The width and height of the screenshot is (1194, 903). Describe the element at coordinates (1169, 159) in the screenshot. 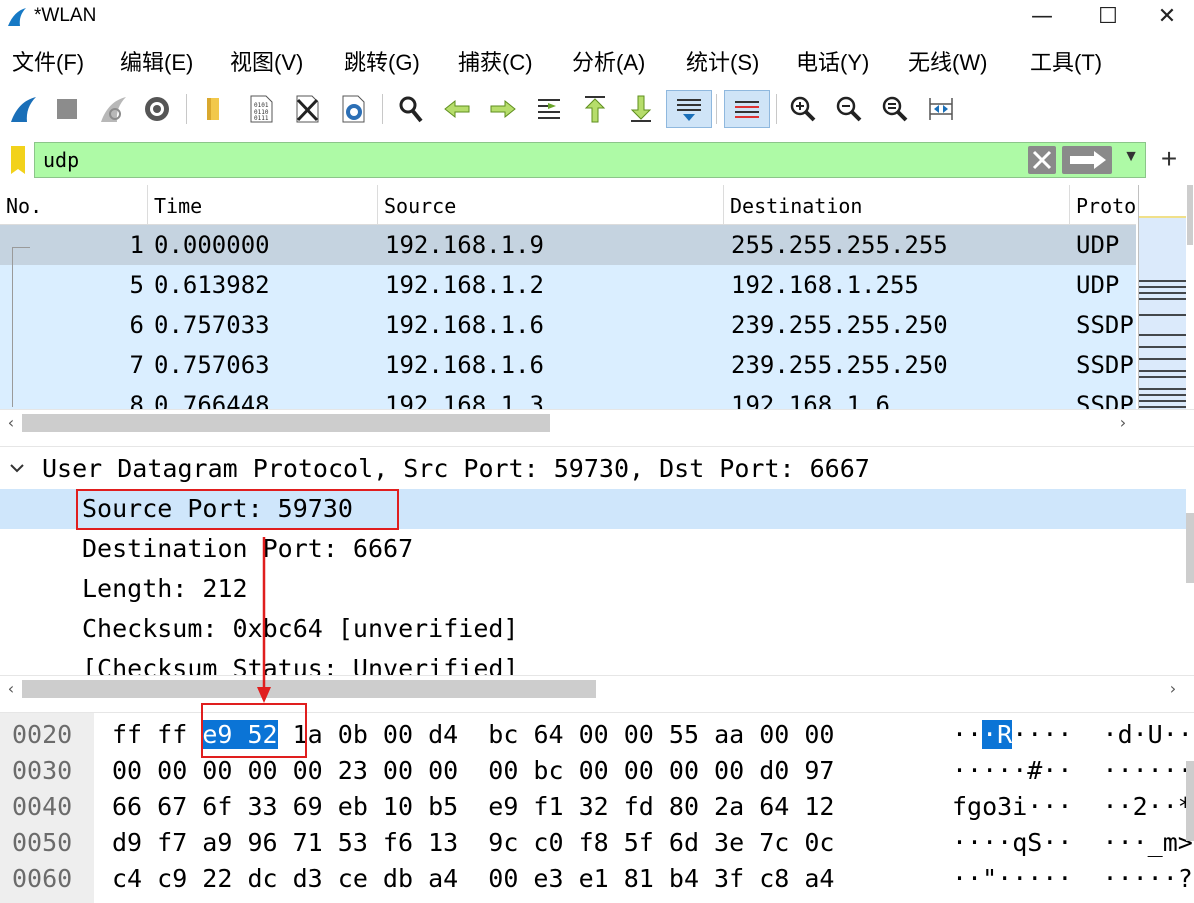

I see `add-filter-button-icon: +` at that location.